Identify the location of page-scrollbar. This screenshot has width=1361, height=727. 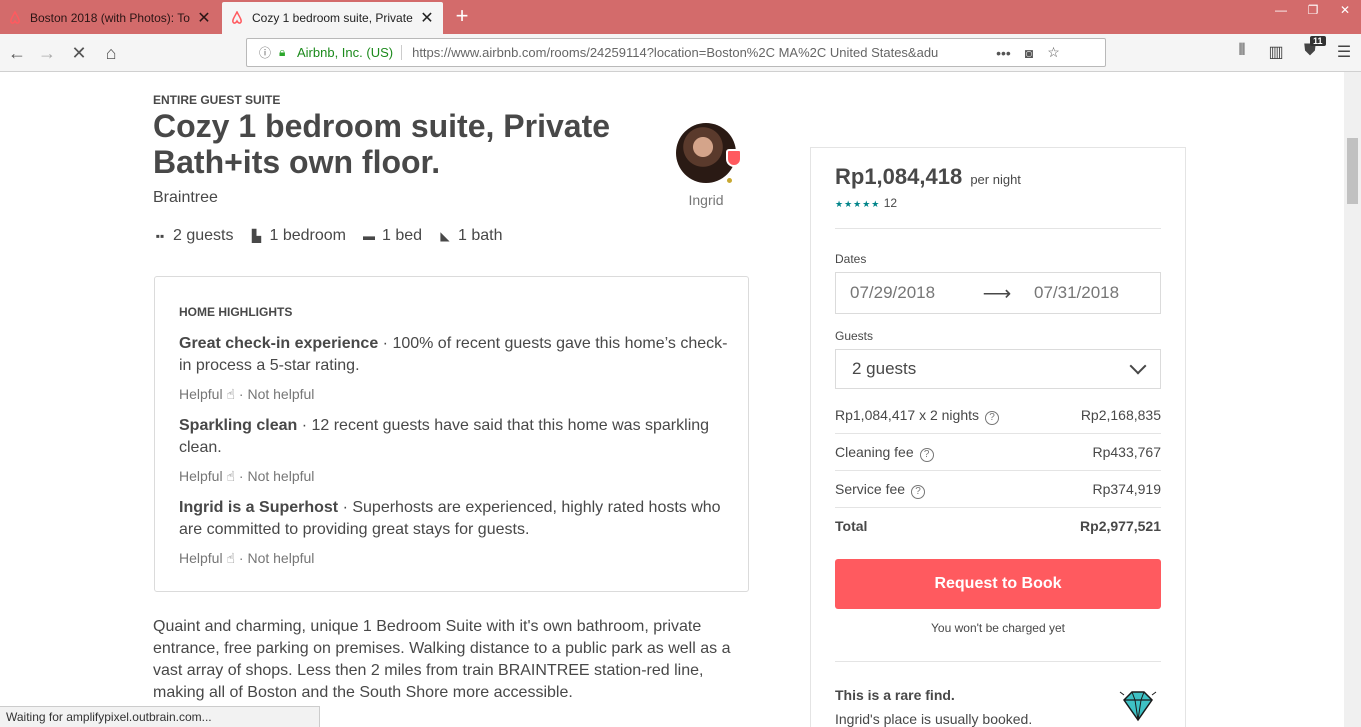
(1352, 399).